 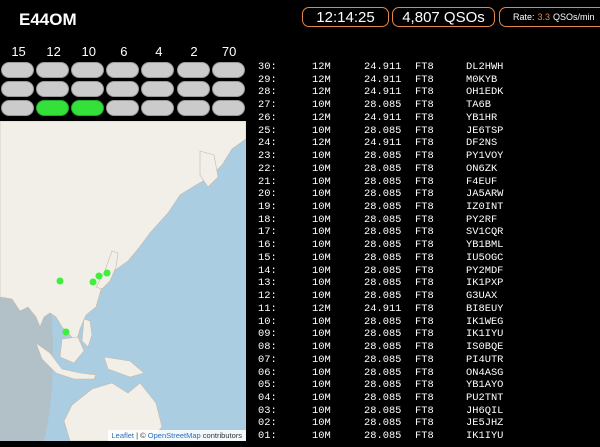 What do you see at coordinates (485, 232) in the screenshot?
I see `qso-callsign: SV1CQR` at bounding box center [485, 232].